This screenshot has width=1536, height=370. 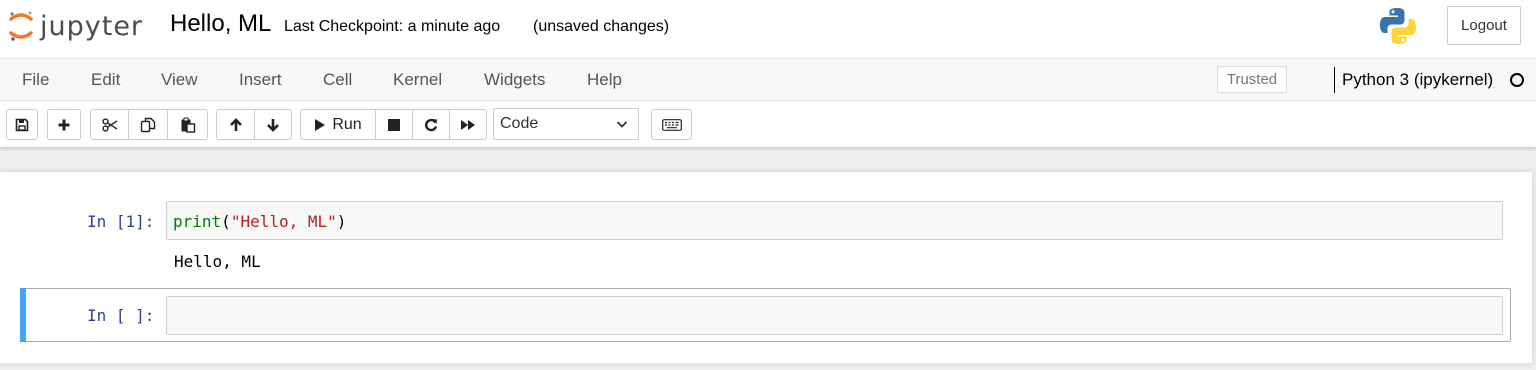 What do you see at coordinates (1334, 80) in the screenshot?
I see `kernel-separator` at bounding box center [1334, 80].